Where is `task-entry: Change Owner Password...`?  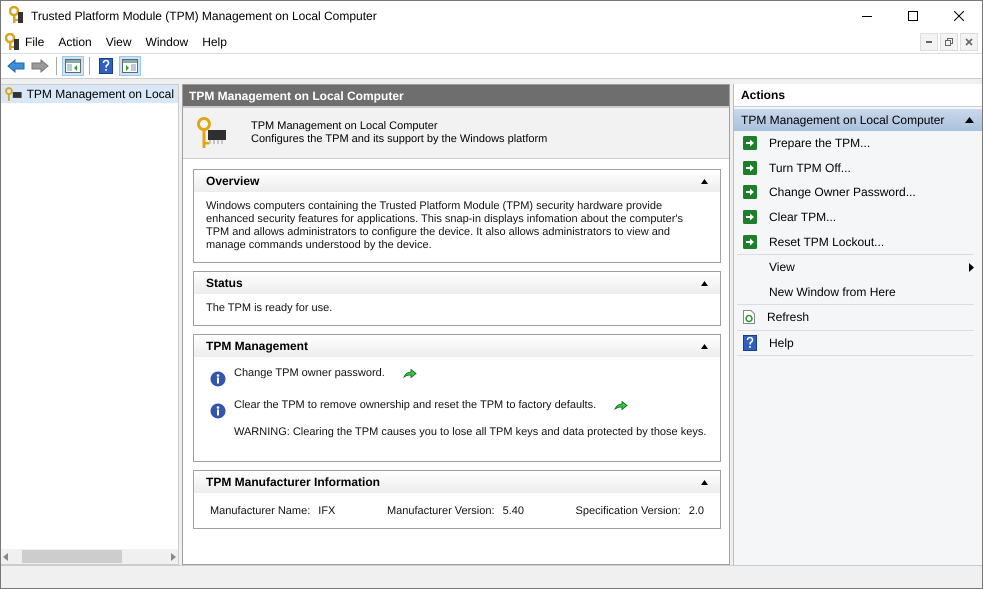 task-entry: Change Owner Password... is located at coordinates (855, 192).